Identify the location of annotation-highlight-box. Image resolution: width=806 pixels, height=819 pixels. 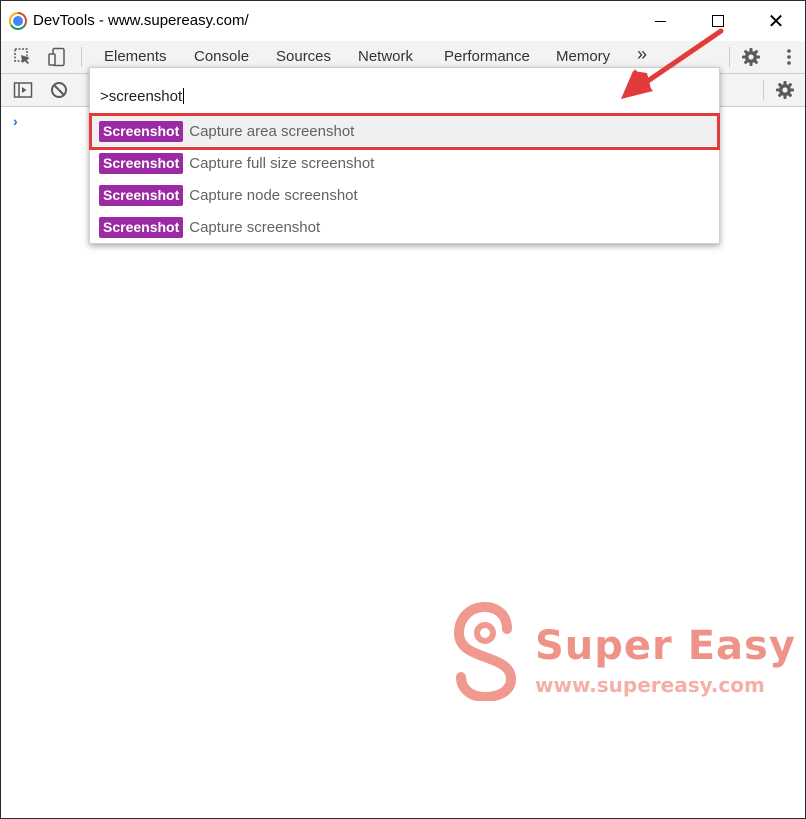
(404, 131).